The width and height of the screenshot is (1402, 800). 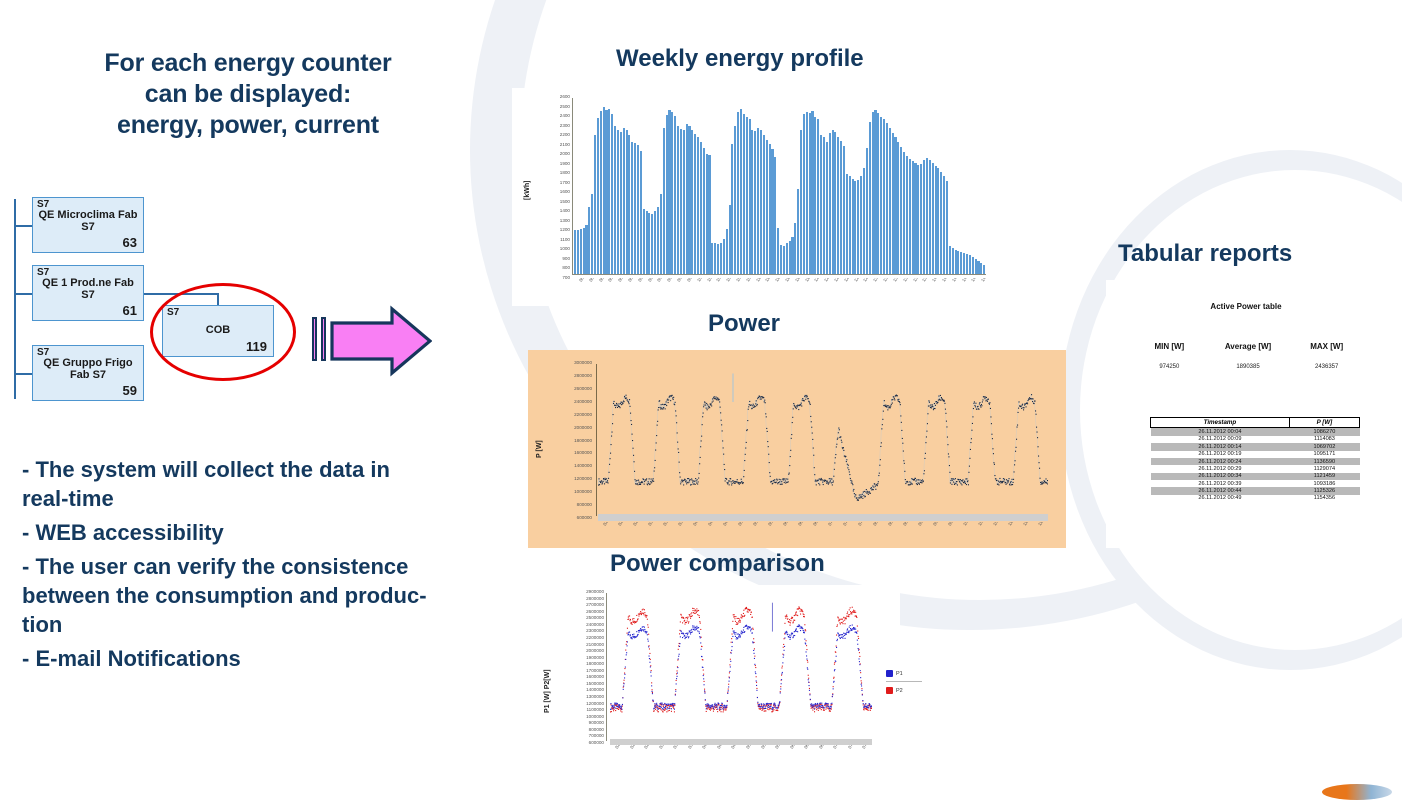 What do you see at coordinates (1220, 498) in the screenshot?
I see `cell-timestamp: 26.11.2012 00:49` at bounding box center [1220, 498].